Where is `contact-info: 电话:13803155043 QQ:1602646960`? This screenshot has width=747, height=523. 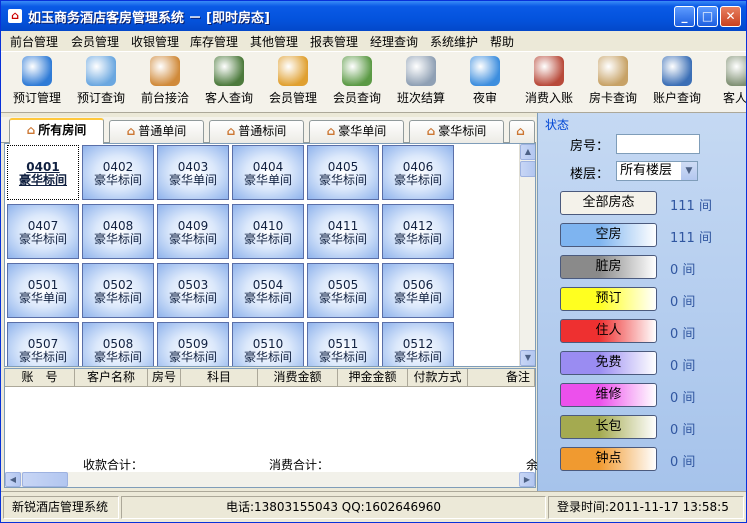 contact-info: 电话:13803155043 QQ:1602646960 is located at coordinates (333, 507).